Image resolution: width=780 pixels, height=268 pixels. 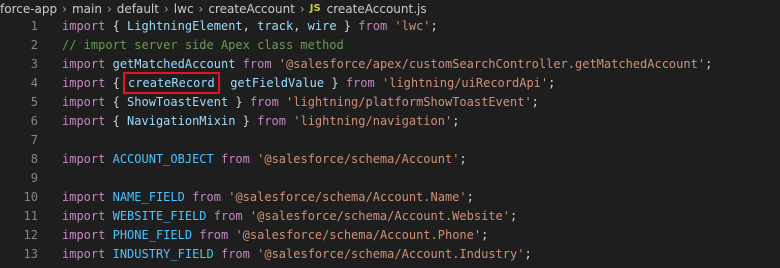 I want to click on breadcrumb-item-createaccount: createAccount, so click(x=251, y=9).